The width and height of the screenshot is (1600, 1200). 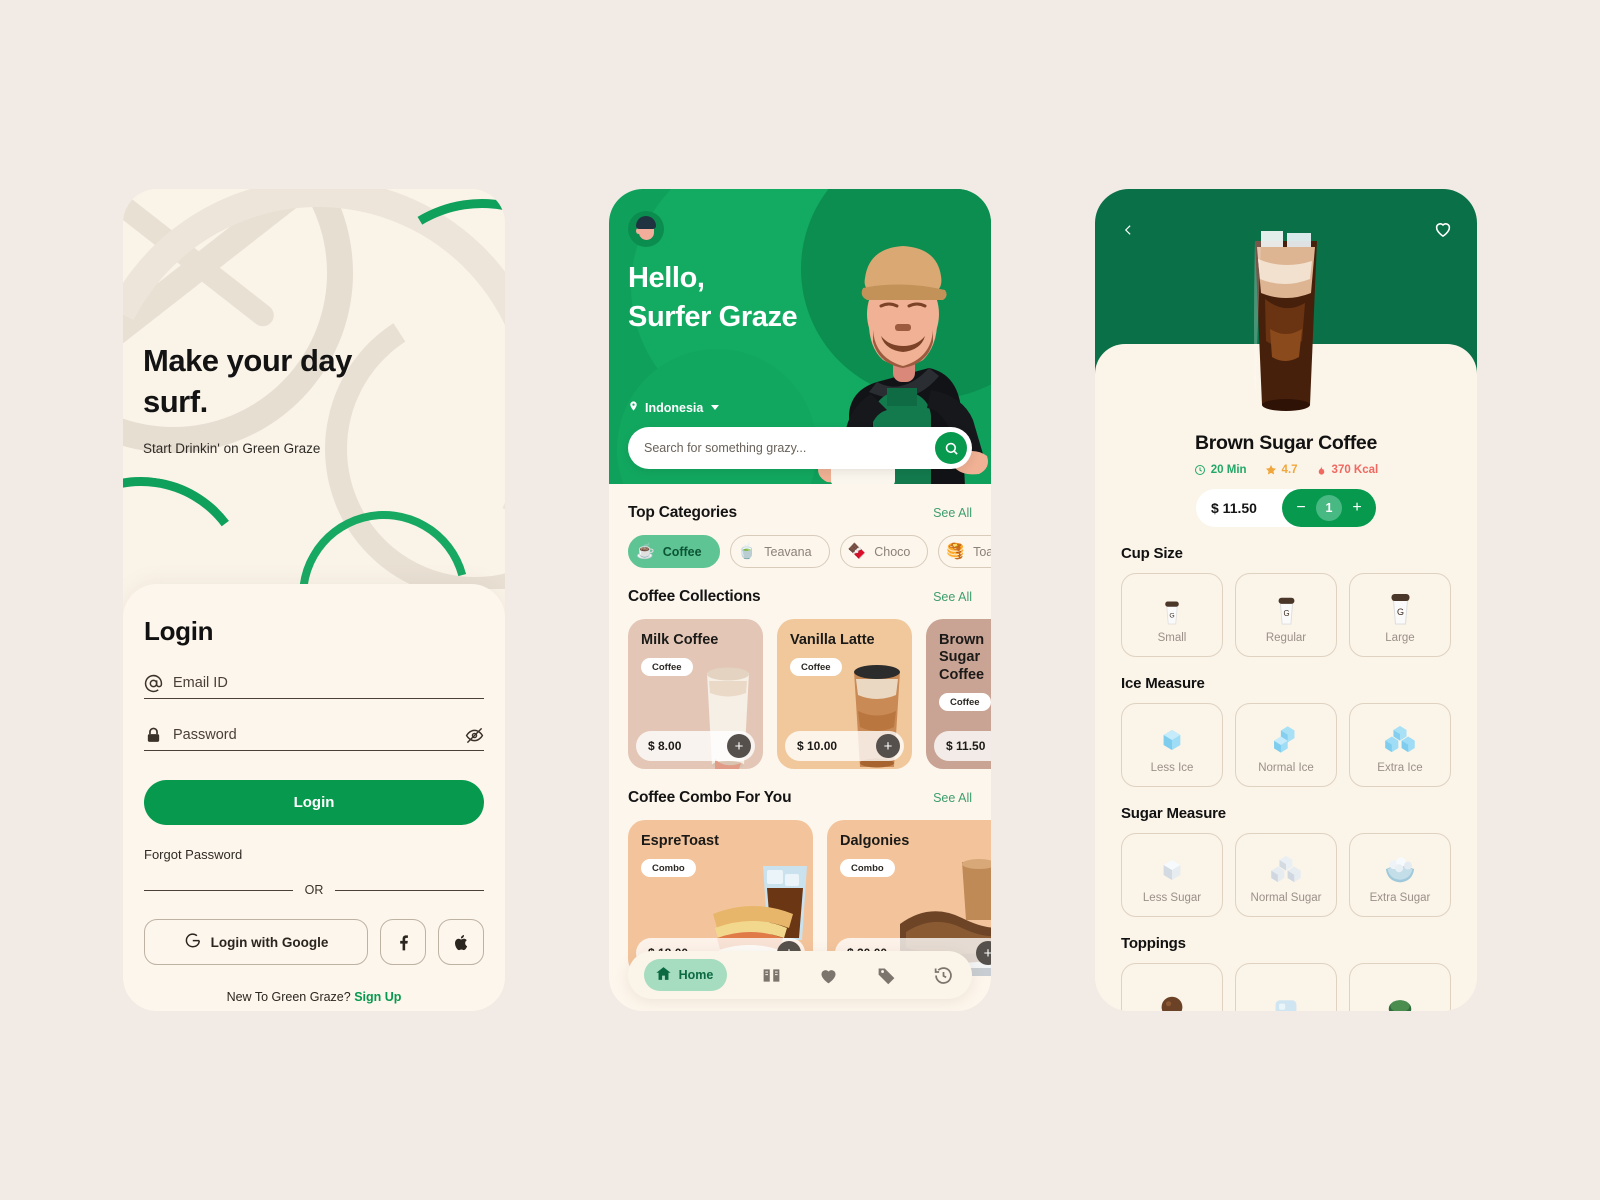 I want to click on toppings-options, so click(x=1286, y=987).